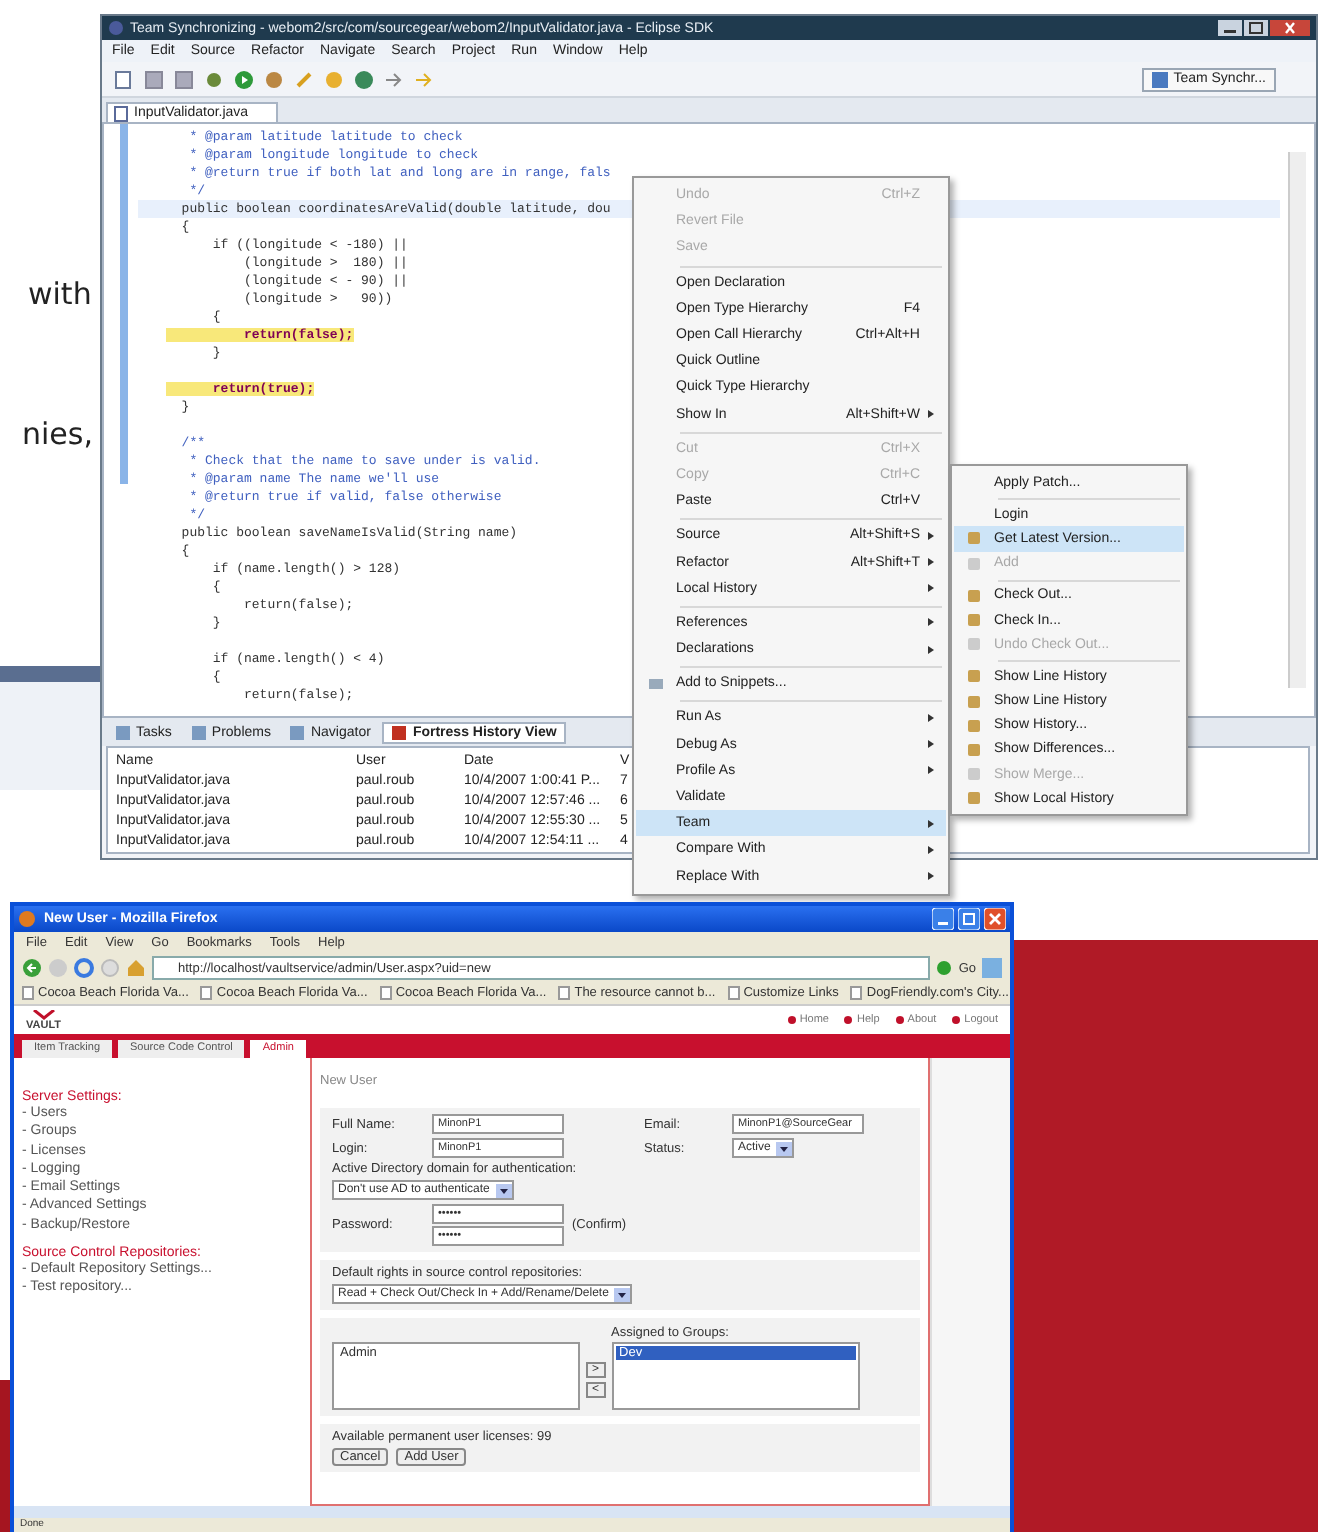 The width and height of the screenshot is (1318, 1532). What do you see at coordinates (136, 968) in the screenshot?
I see `home-icon` at bounding box center [136, 968].